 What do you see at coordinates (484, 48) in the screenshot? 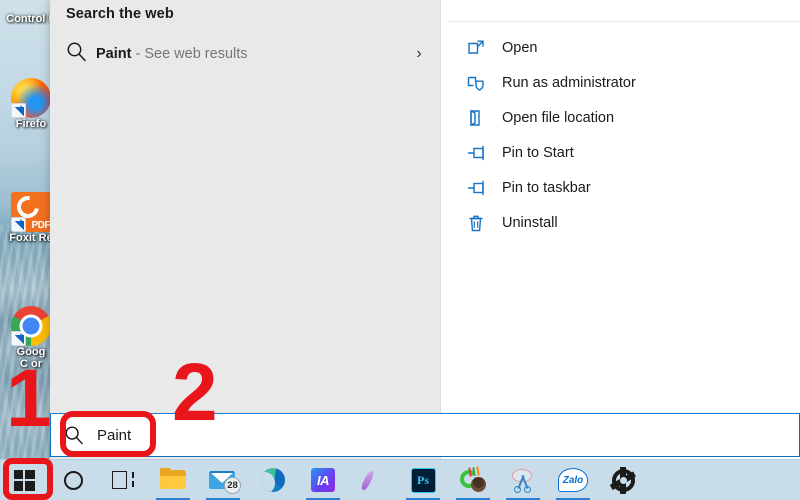
I see `open-window-icon` at bounding box center [484, 48].